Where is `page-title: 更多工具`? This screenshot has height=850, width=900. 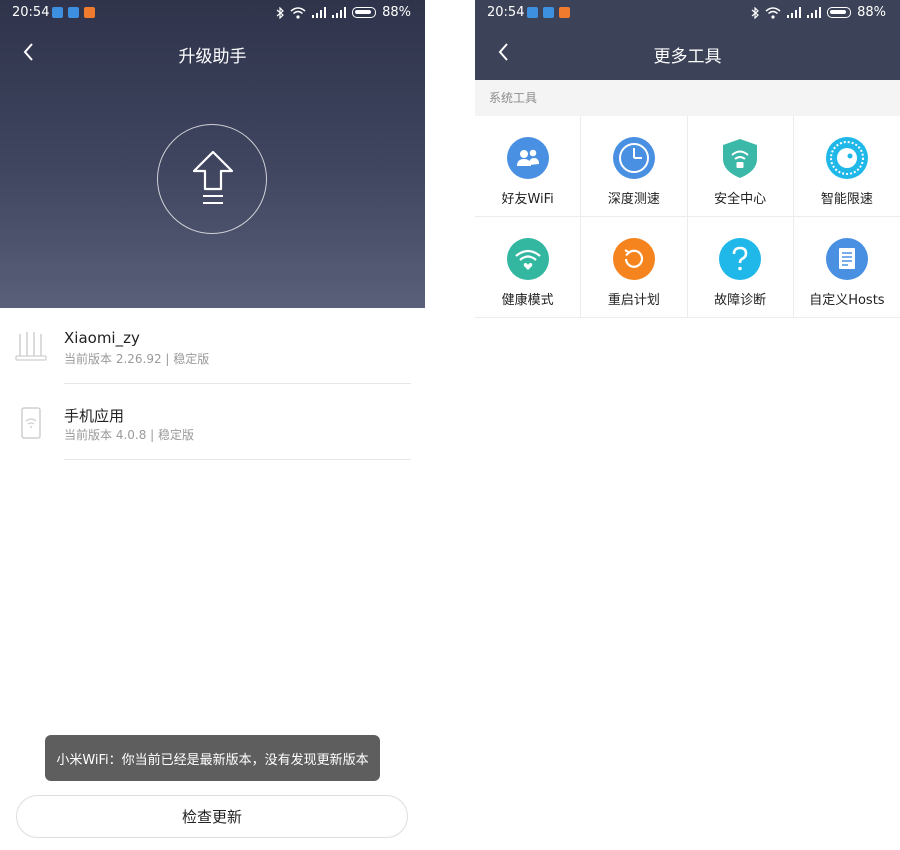
page-title: 更多工具 is located at coordinates (687, 57).